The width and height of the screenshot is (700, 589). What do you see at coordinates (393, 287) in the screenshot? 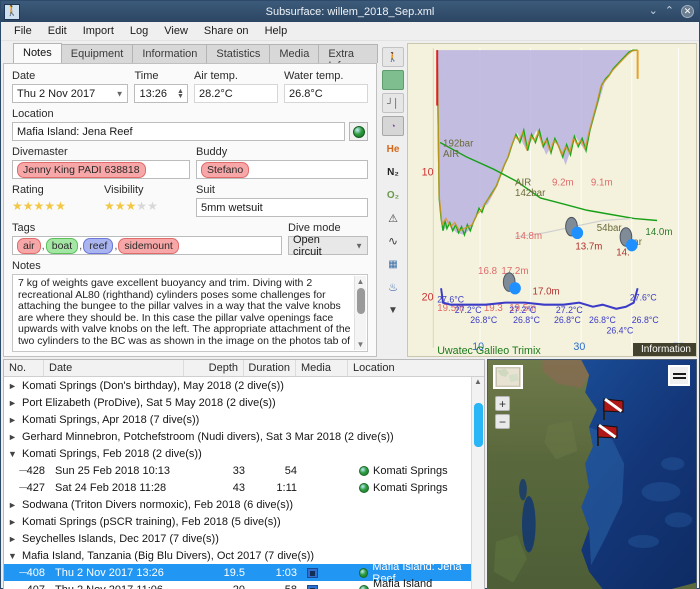
I see `tank-icon: ♨` at bounding box center [393, 287].